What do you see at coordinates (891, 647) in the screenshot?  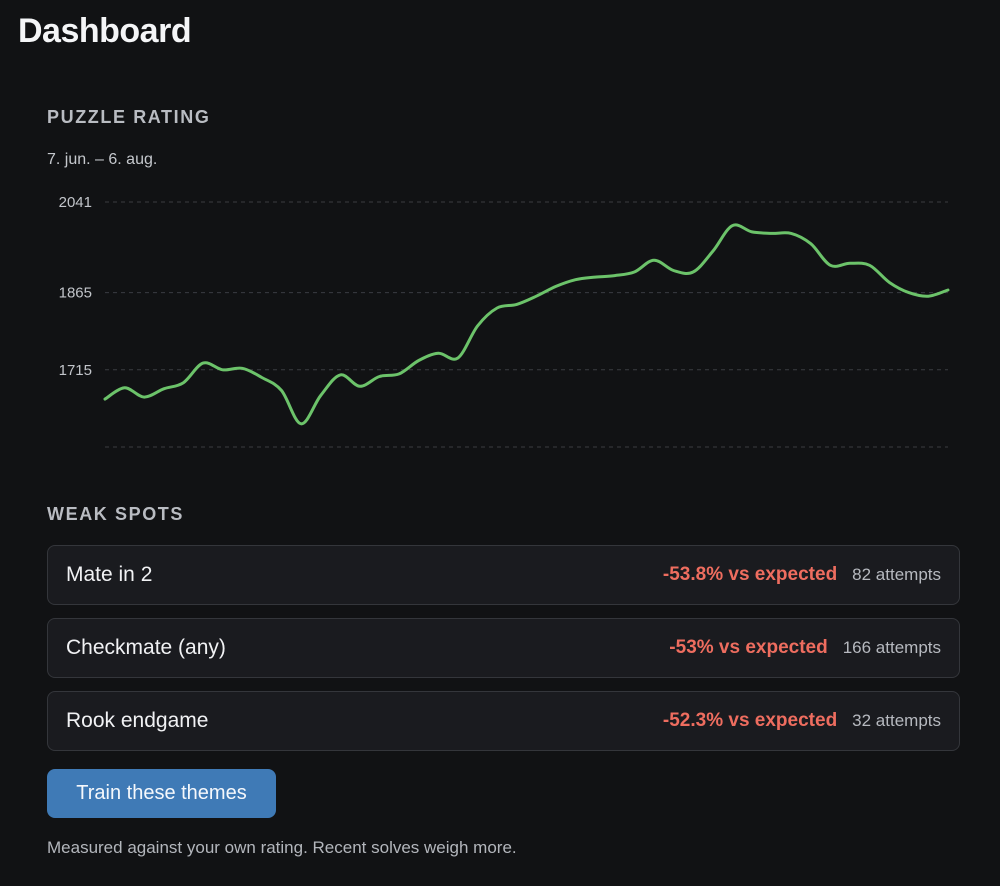 I see `weak-spot-attempts: 166 attempts` at bounding box center [891, 647].